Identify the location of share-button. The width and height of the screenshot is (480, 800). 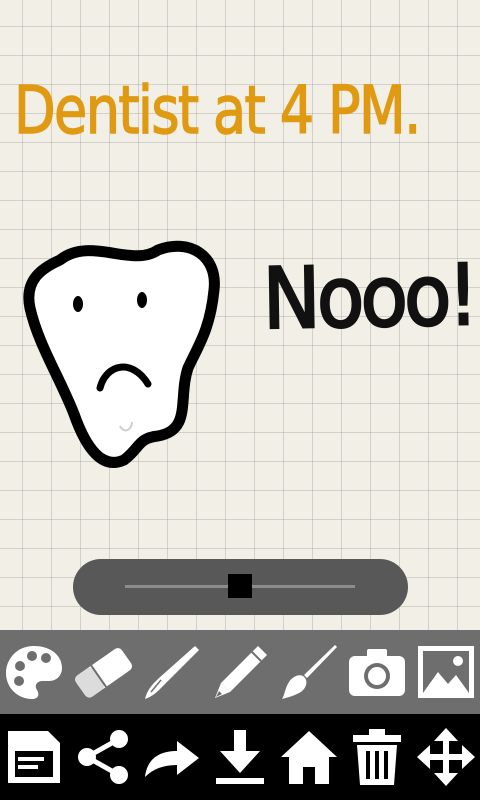
(103, 757).